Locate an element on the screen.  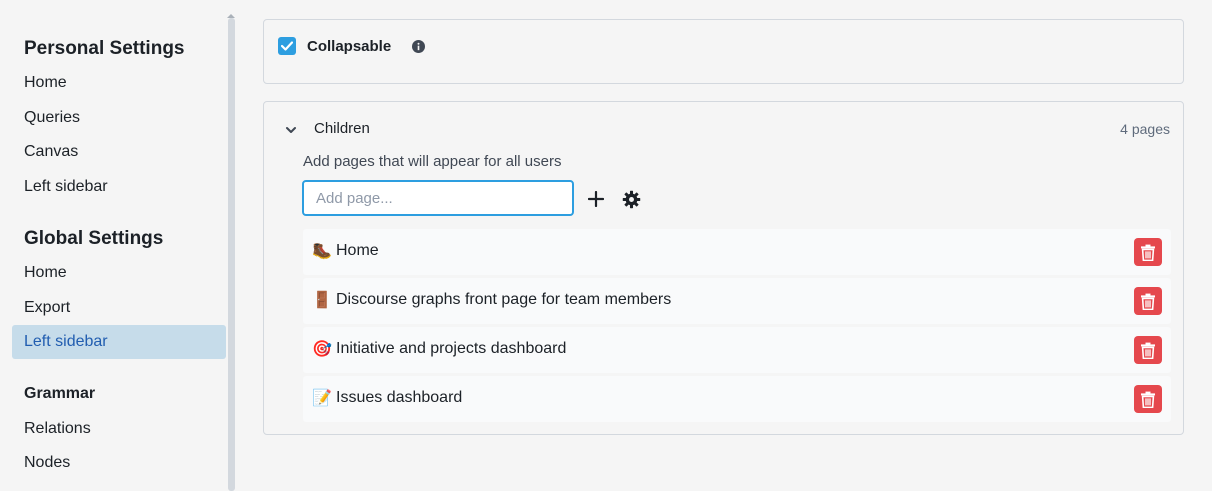
page-row-label: Home is located at coordinates (357, 250).